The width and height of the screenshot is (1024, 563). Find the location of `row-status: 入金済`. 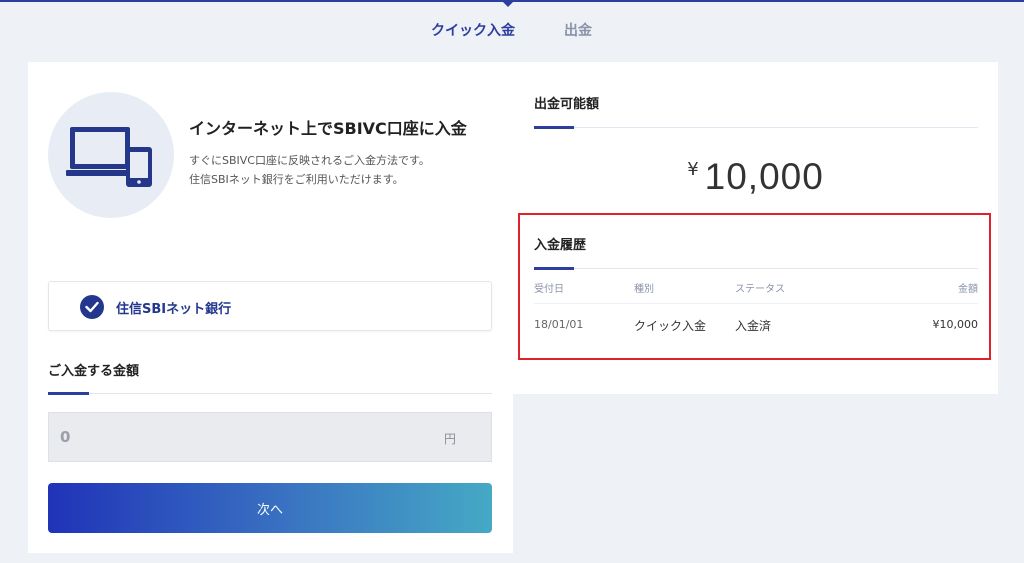

row-status: 入金済 is located at coordinates (753, 326).